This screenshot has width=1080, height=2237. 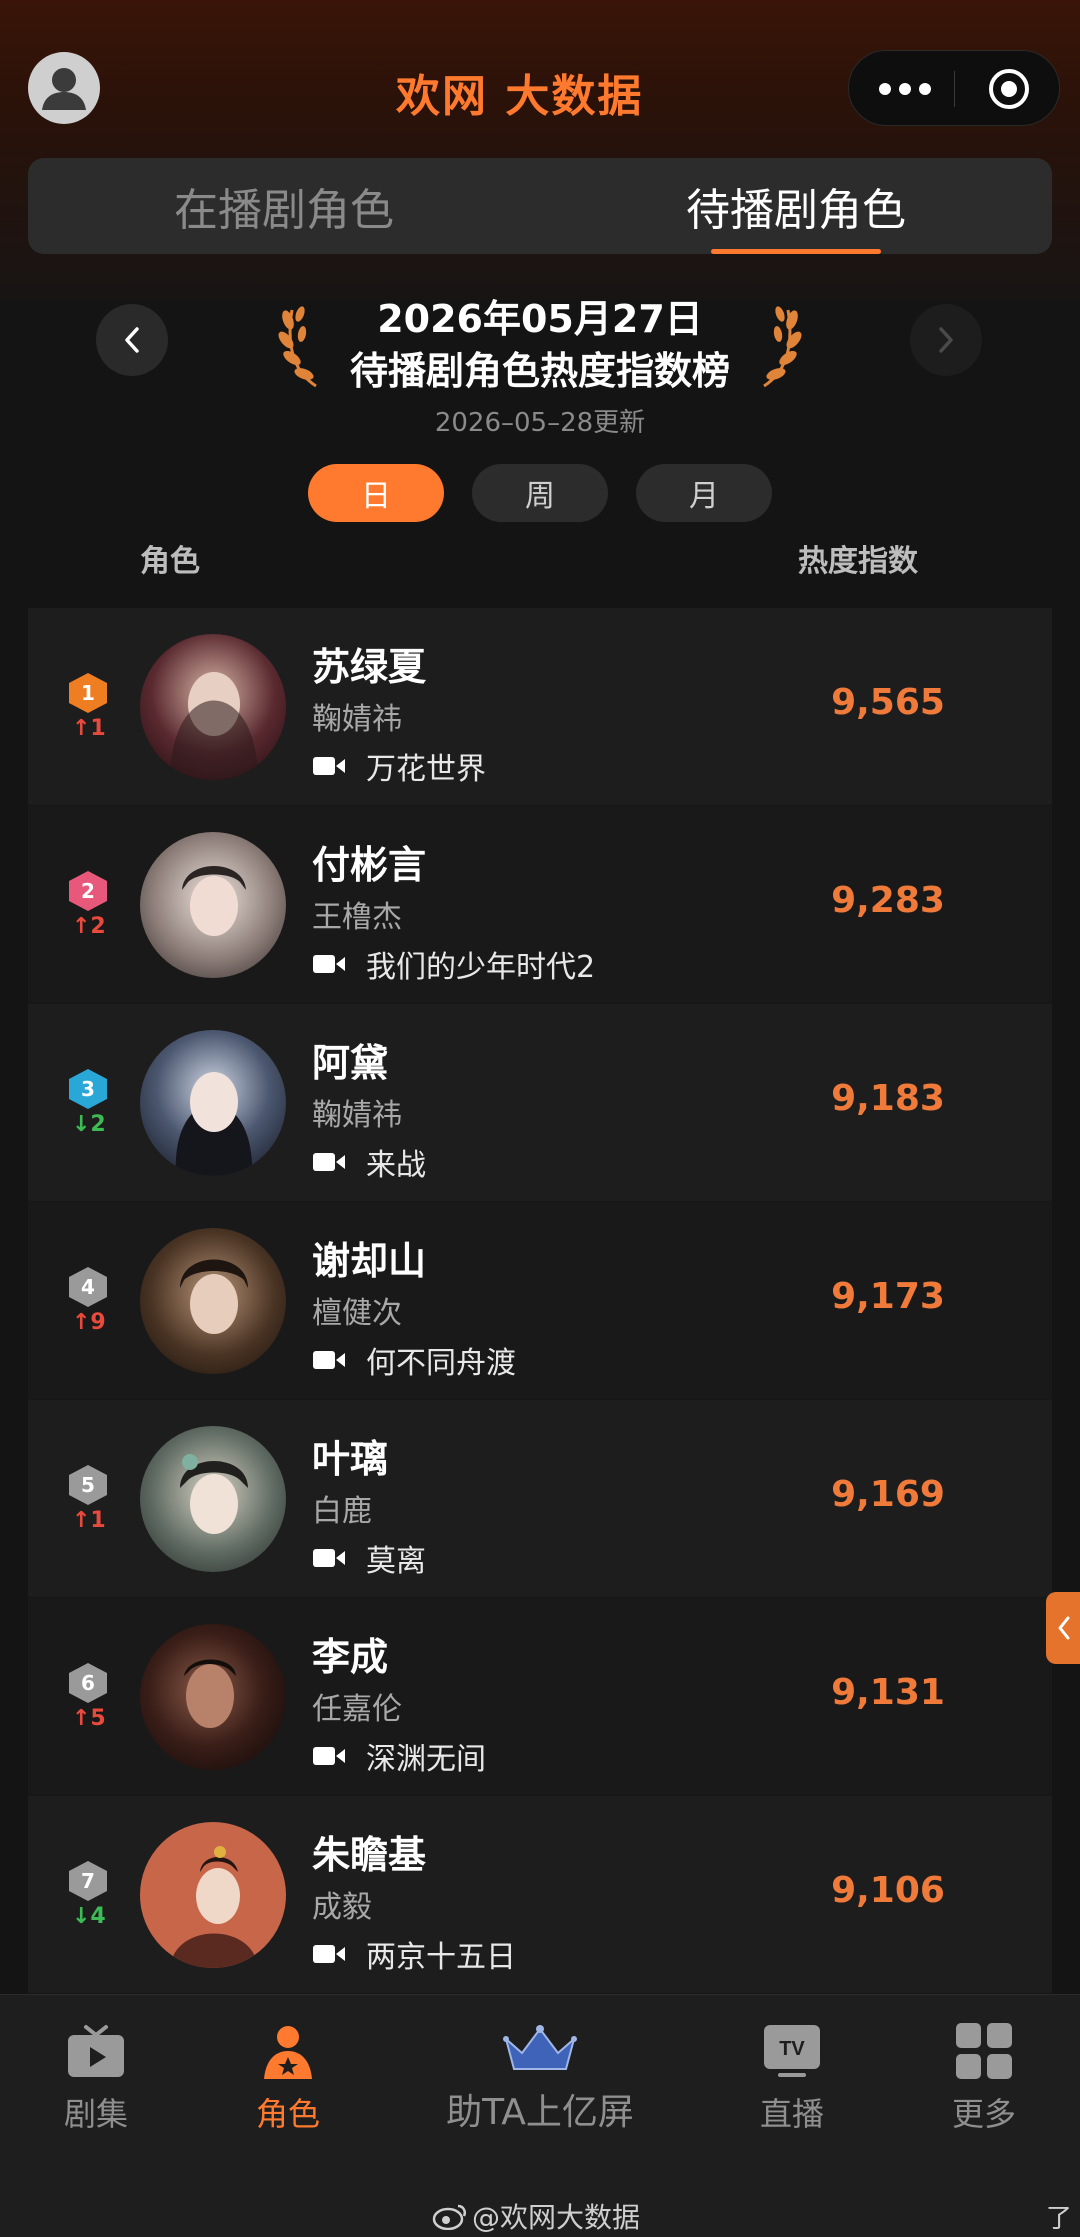 I want to click on drama-name: 两京十五日, so click(x=441, y=1957).